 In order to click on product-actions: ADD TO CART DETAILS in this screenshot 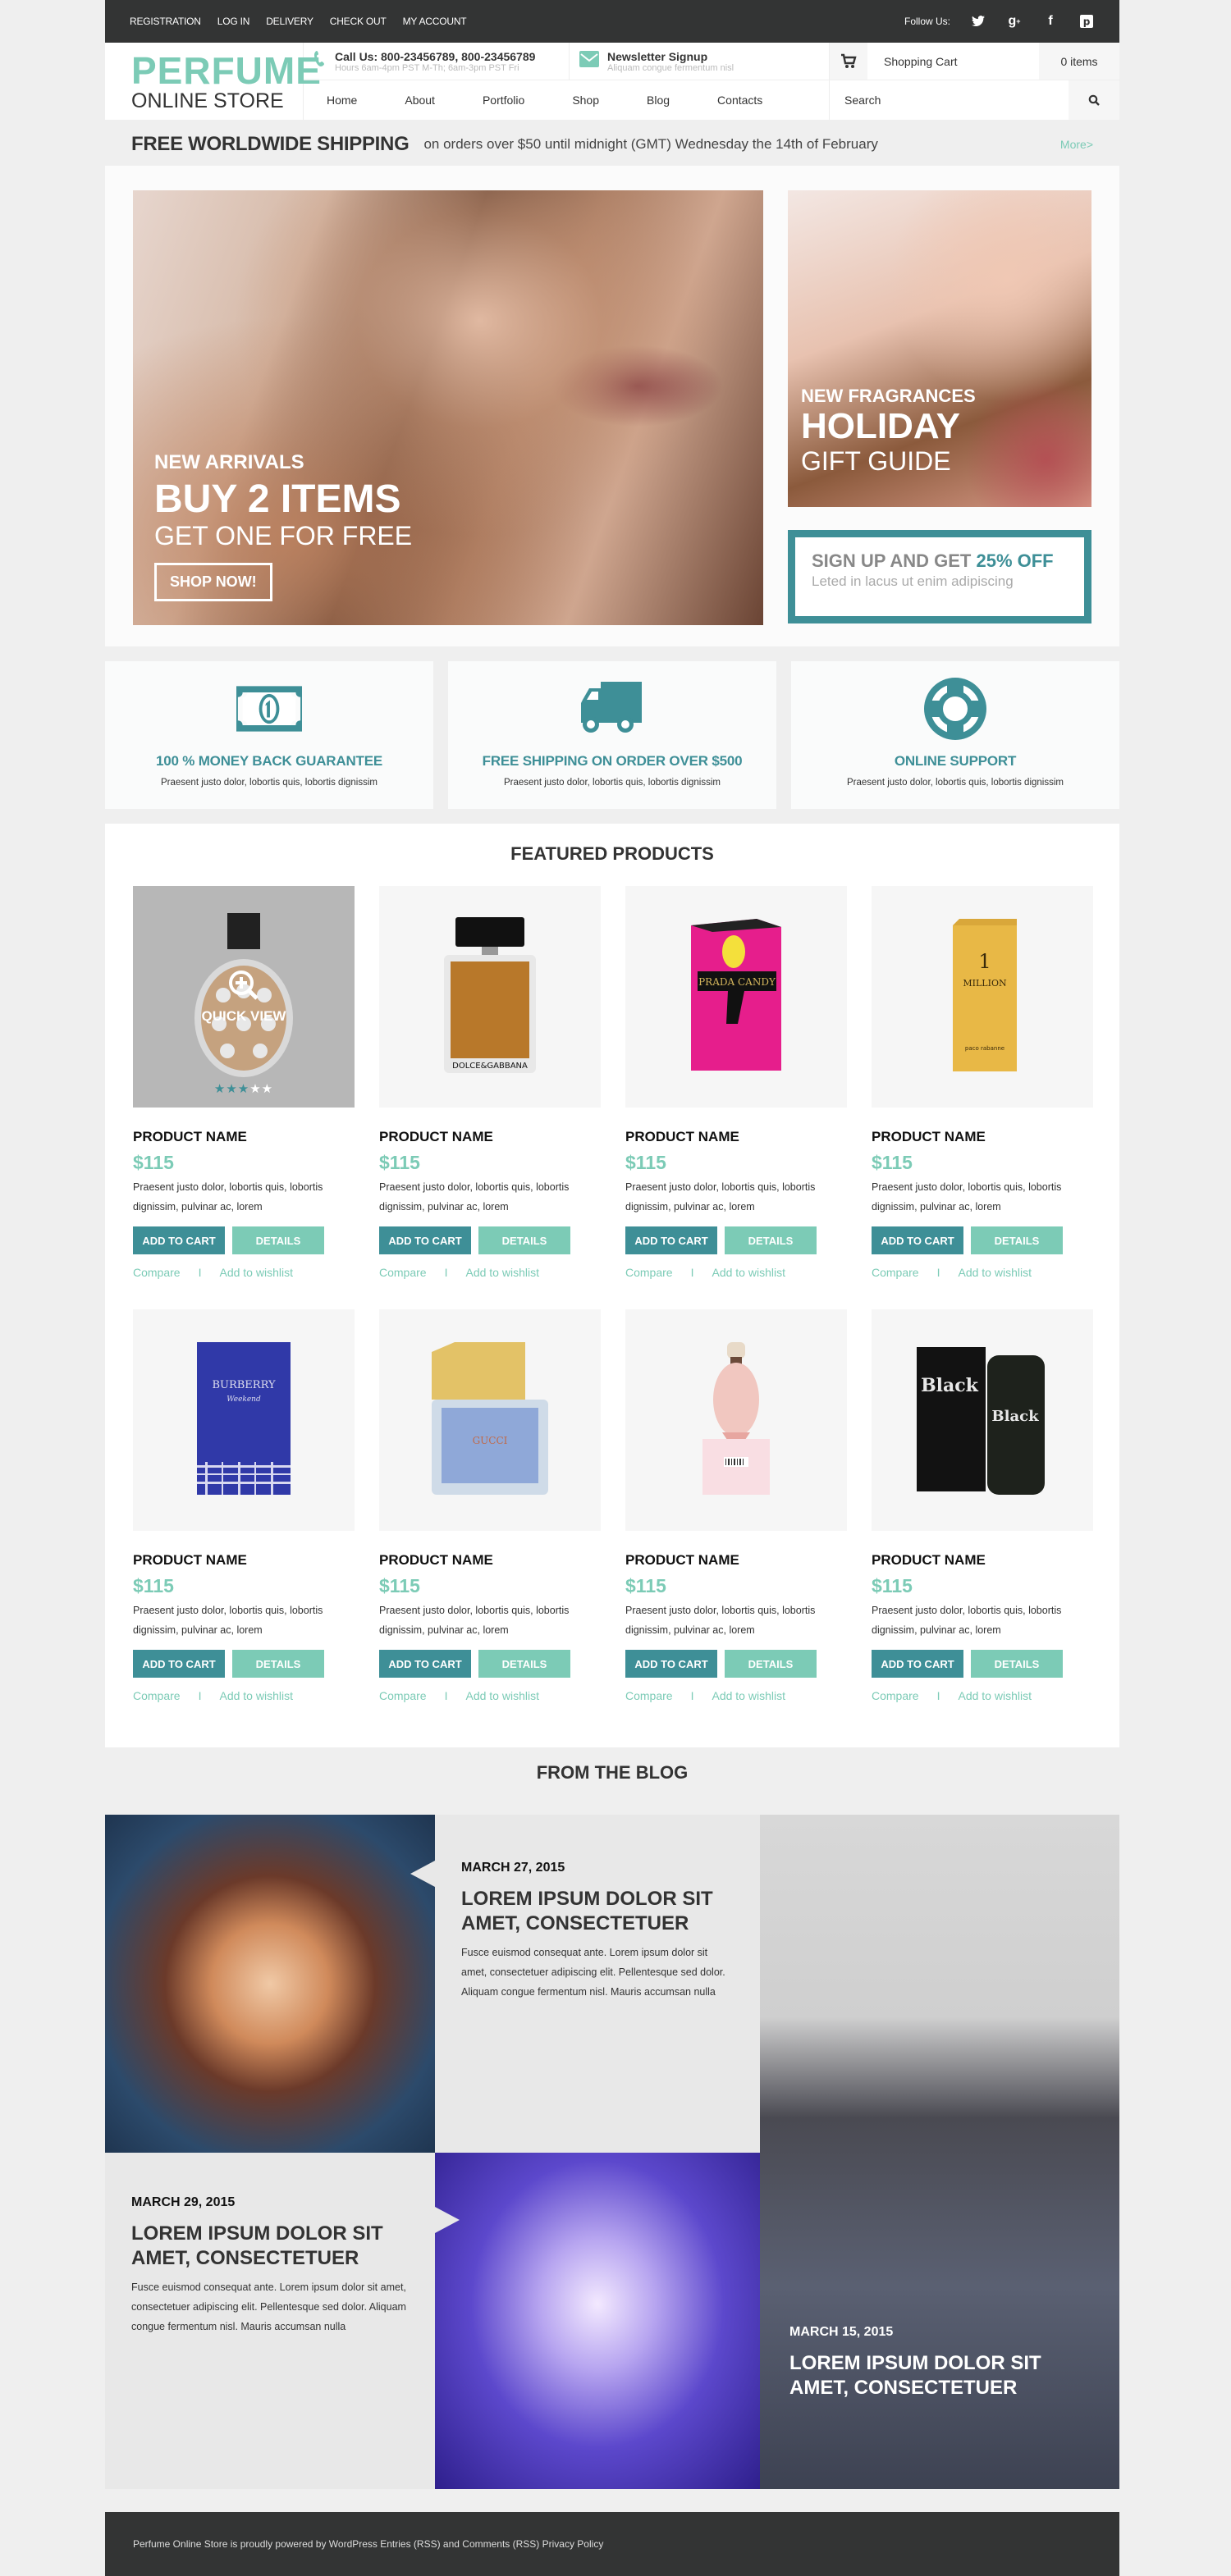, I will do `click(736, 1664)`.